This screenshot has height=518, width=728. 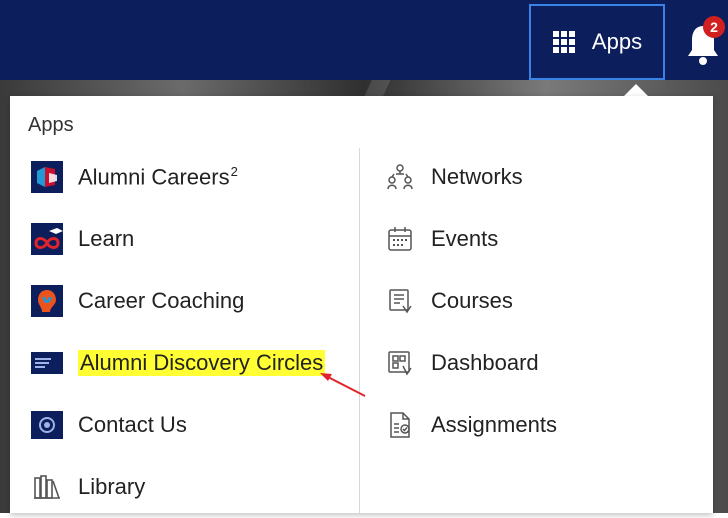 What do you see at coordinates (47, 487) in the screenshot?
I see `library-icon` at bounding box center [47, 487].